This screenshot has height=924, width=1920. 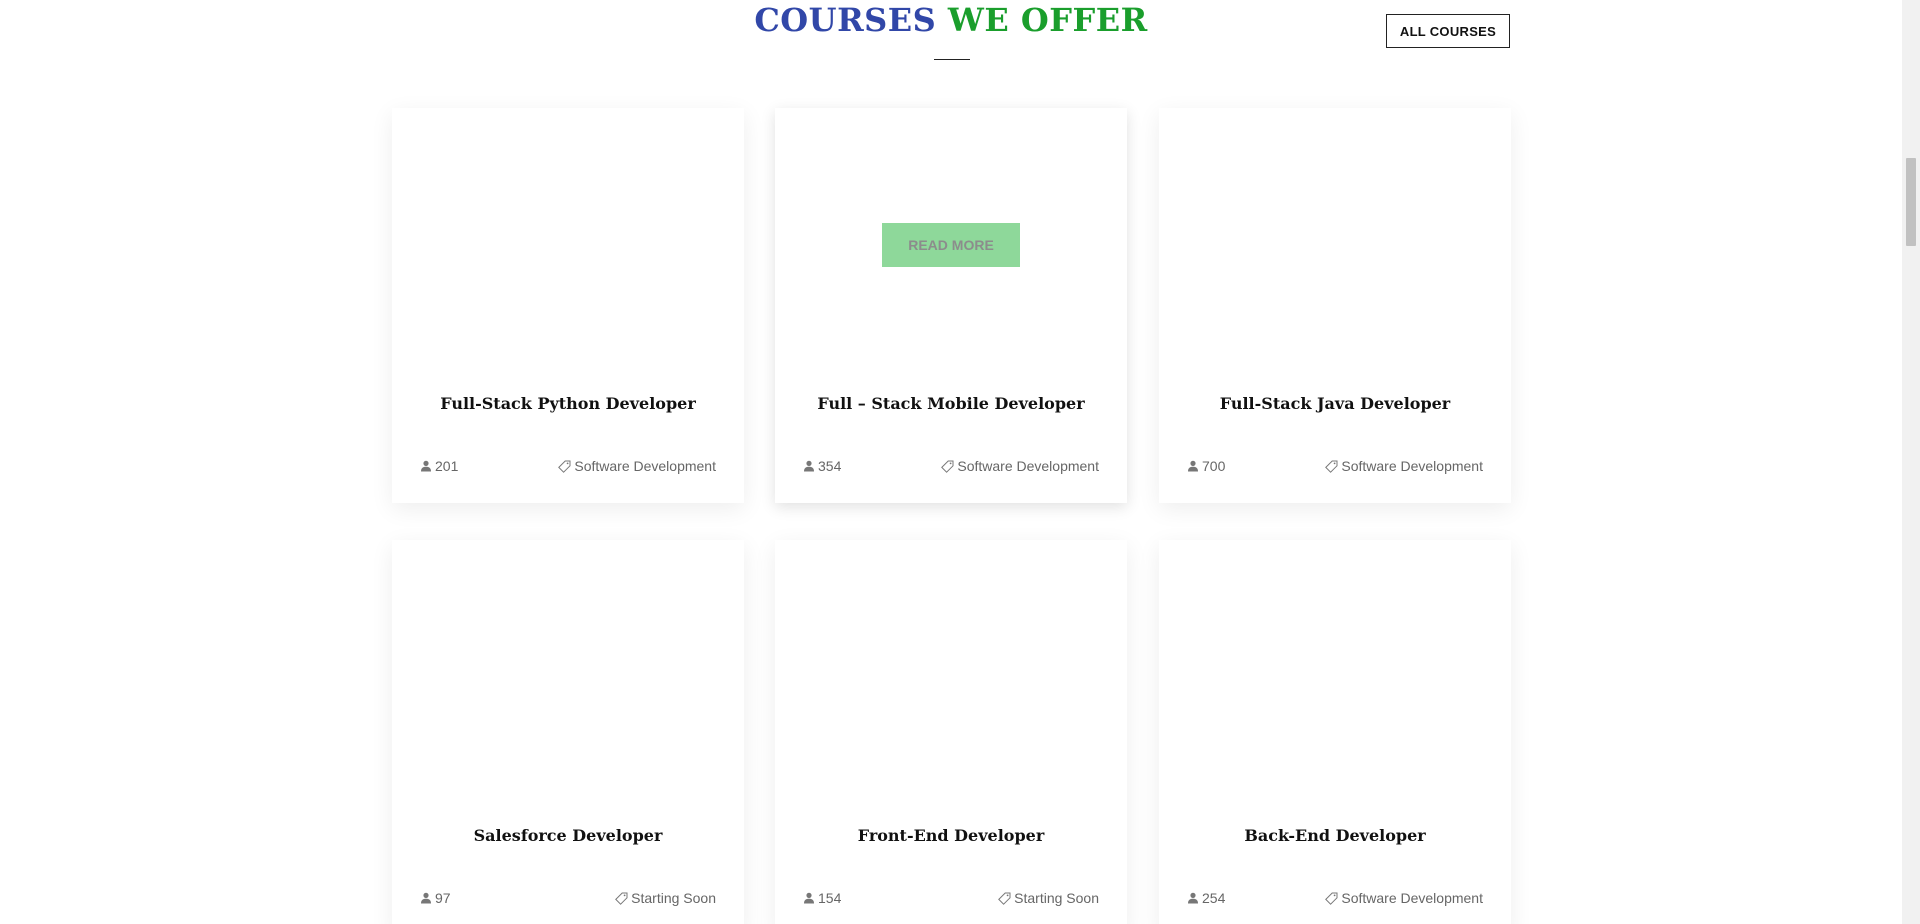 I want to click on student-count: 354, so click(x=822, y=466).